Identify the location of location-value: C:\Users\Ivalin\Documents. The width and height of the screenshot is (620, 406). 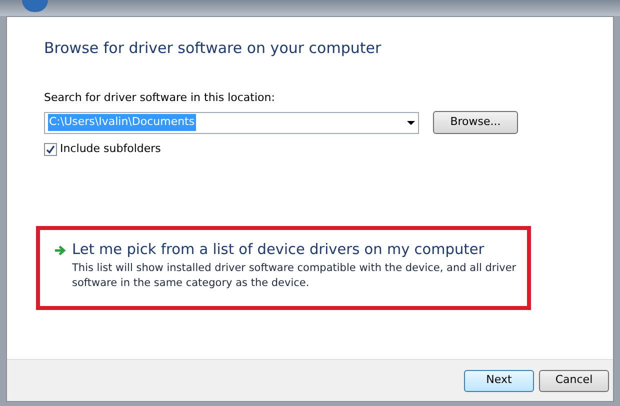
(122, 122).